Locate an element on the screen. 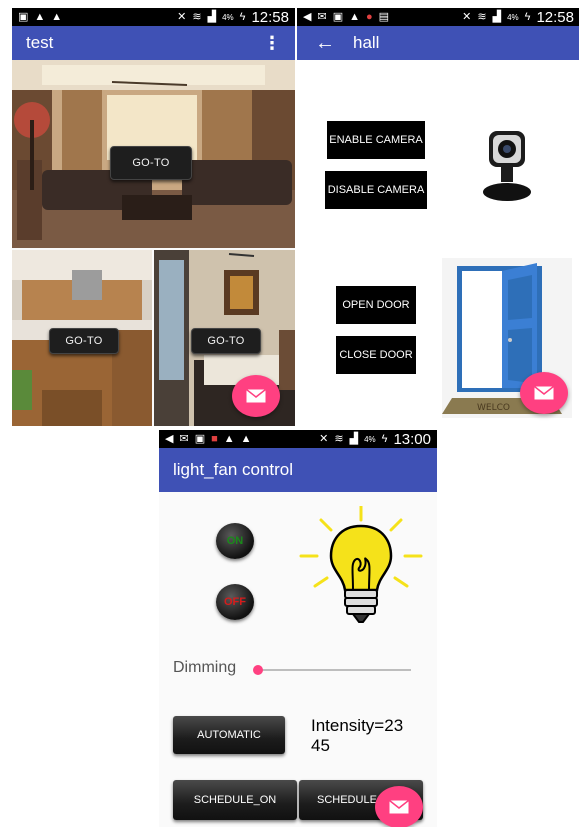 Image resolution: width=579 pixels, height=827 pixels. app-title: hall is located at coordinates (366, 42).